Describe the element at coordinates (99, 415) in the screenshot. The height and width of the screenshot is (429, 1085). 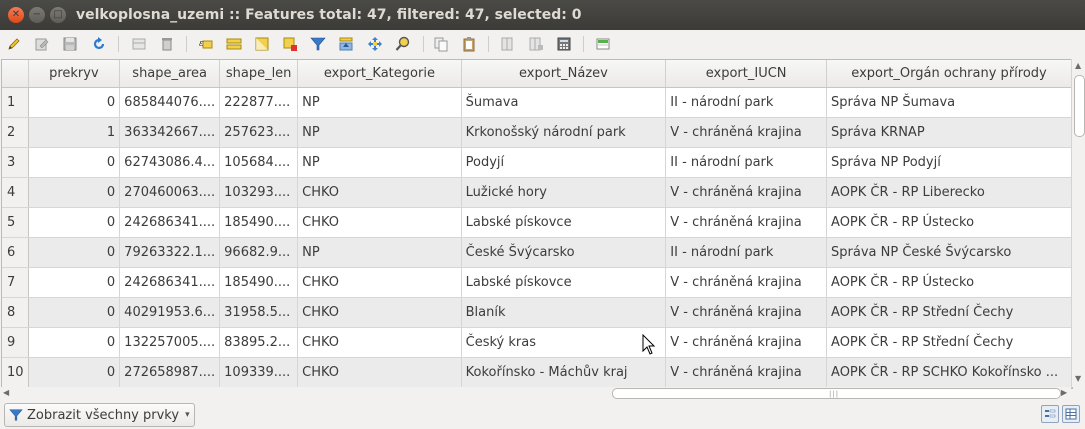
I see `feature-filter-button: Zobrazit všechny prvky ▾` at that location.